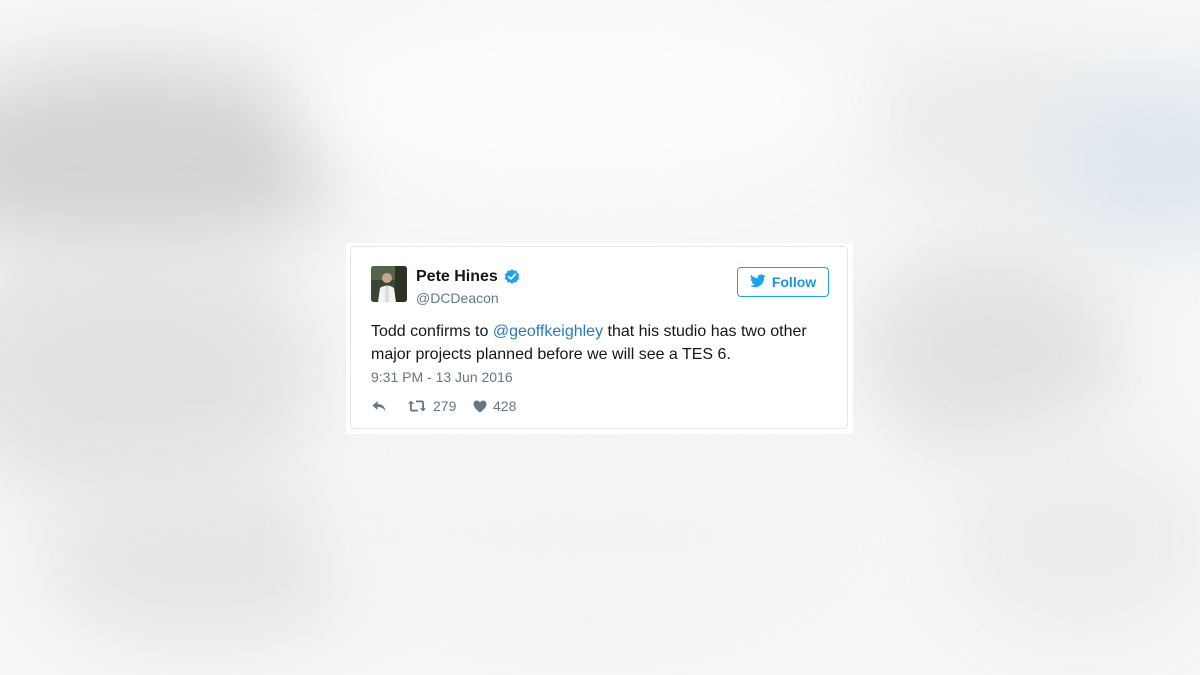  Describe the element at coordinates (389, 284) in the screenshot. I see `avatar` at that location.